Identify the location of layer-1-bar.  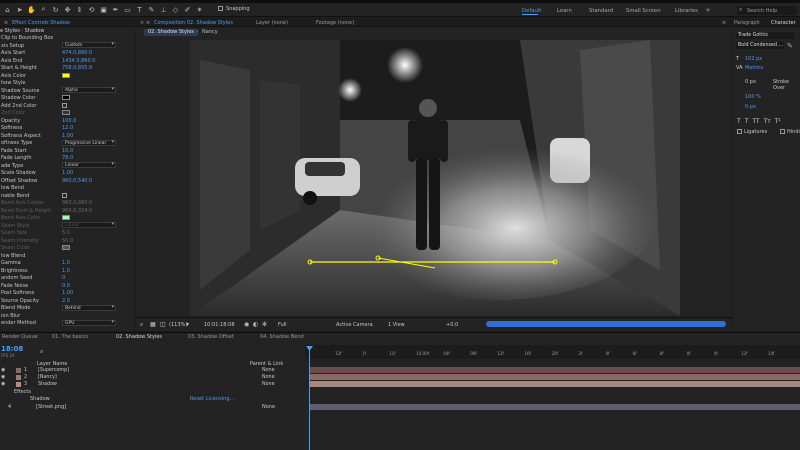
(555, 370).